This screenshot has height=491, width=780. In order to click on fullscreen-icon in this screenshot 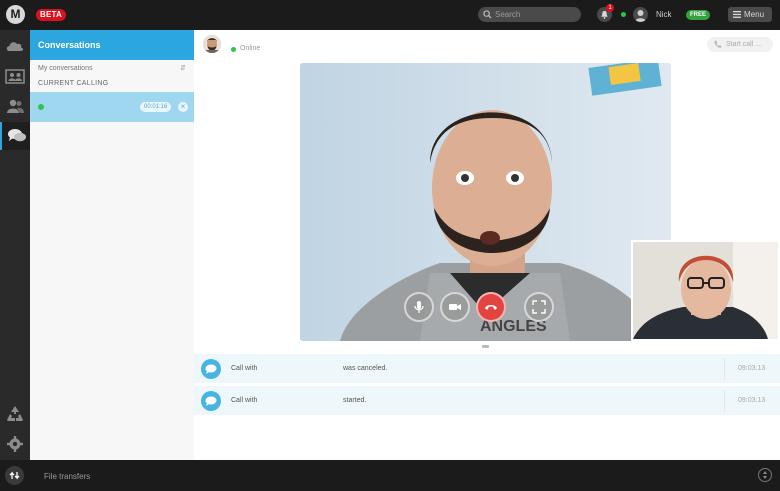, I will do `click(539, 307)`.